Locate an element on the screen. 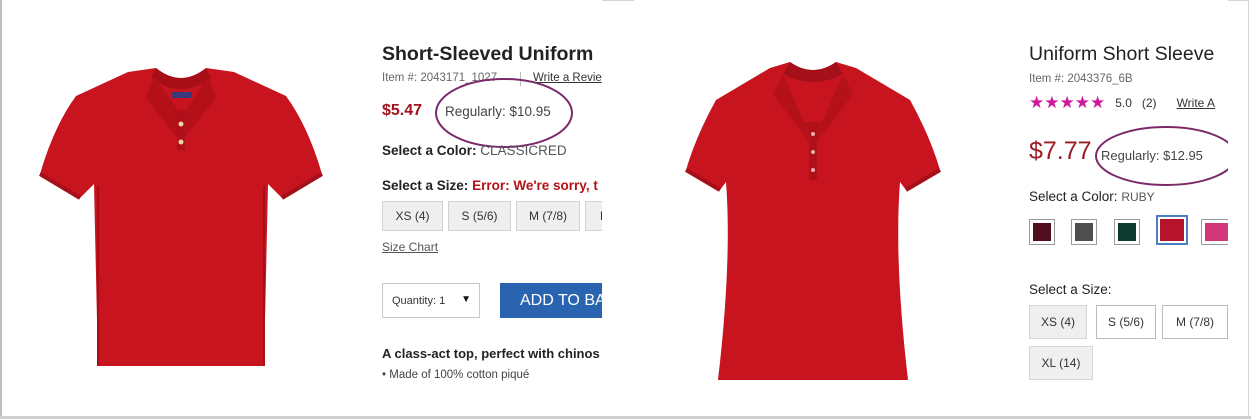 The height and width of the screenshot is (419, 1251). size-selector: Select a Size: Error: We're sorry, t is located at coordinates (490, 185).